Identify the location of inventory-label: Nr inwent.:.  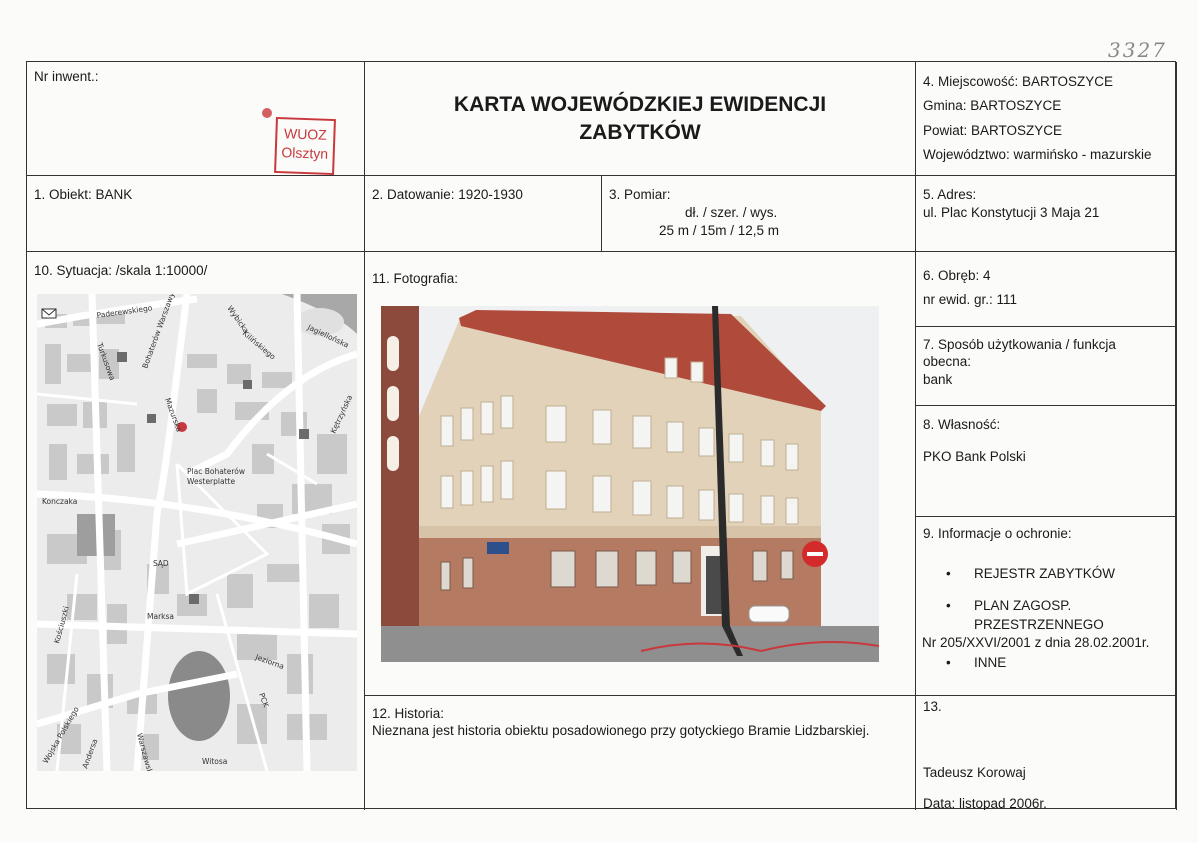
(66, 76).